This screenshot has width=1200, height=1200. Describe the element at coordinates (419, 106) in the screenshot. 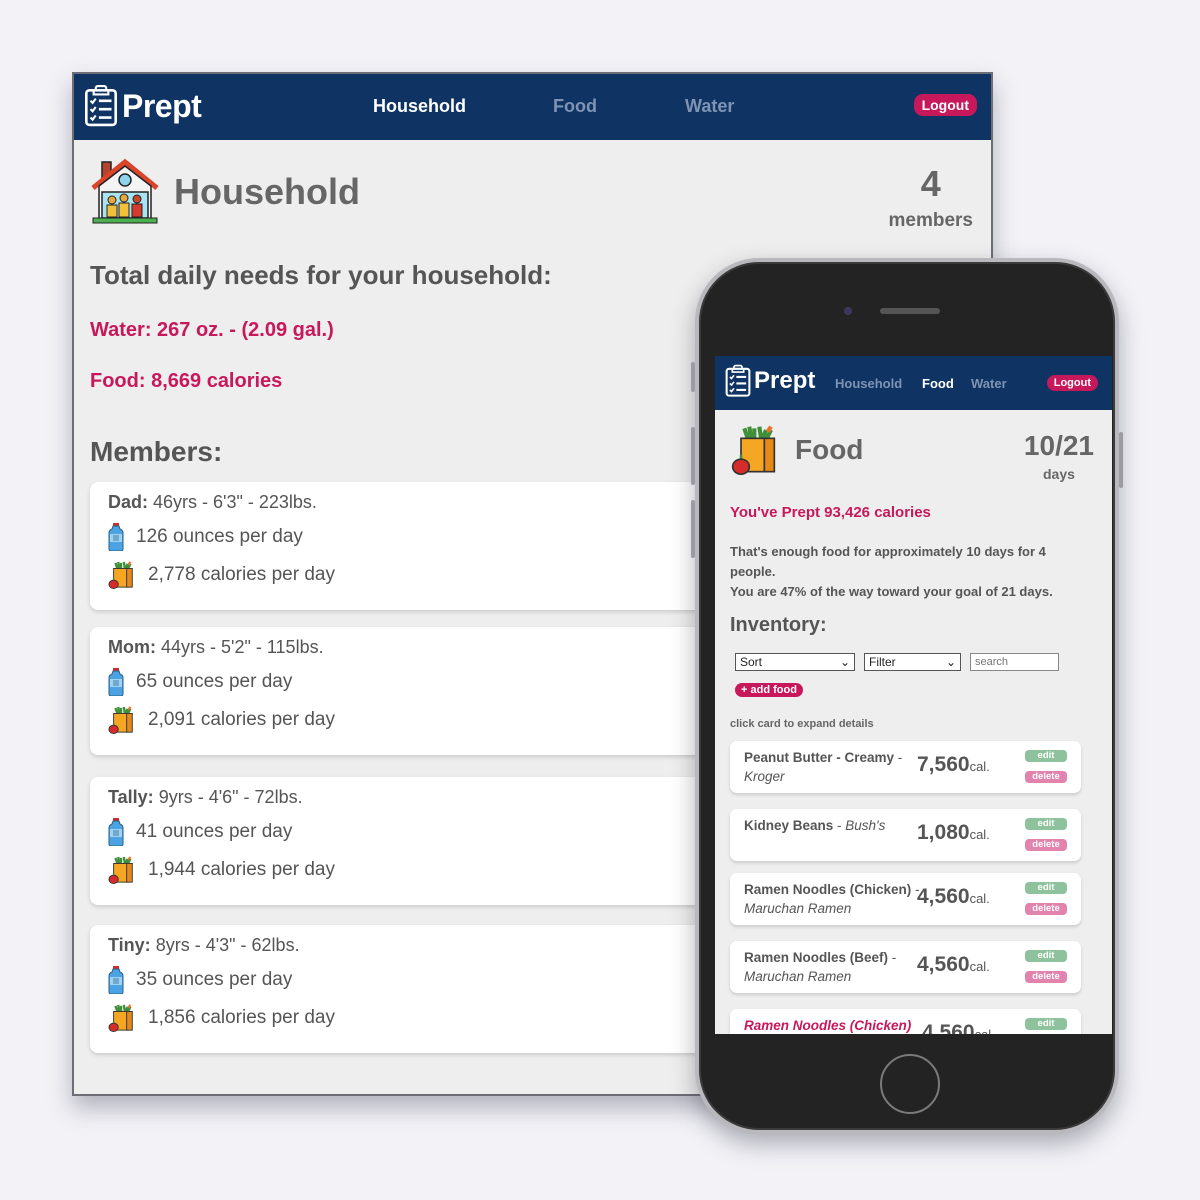

I see `nav-household: Household` at that location.